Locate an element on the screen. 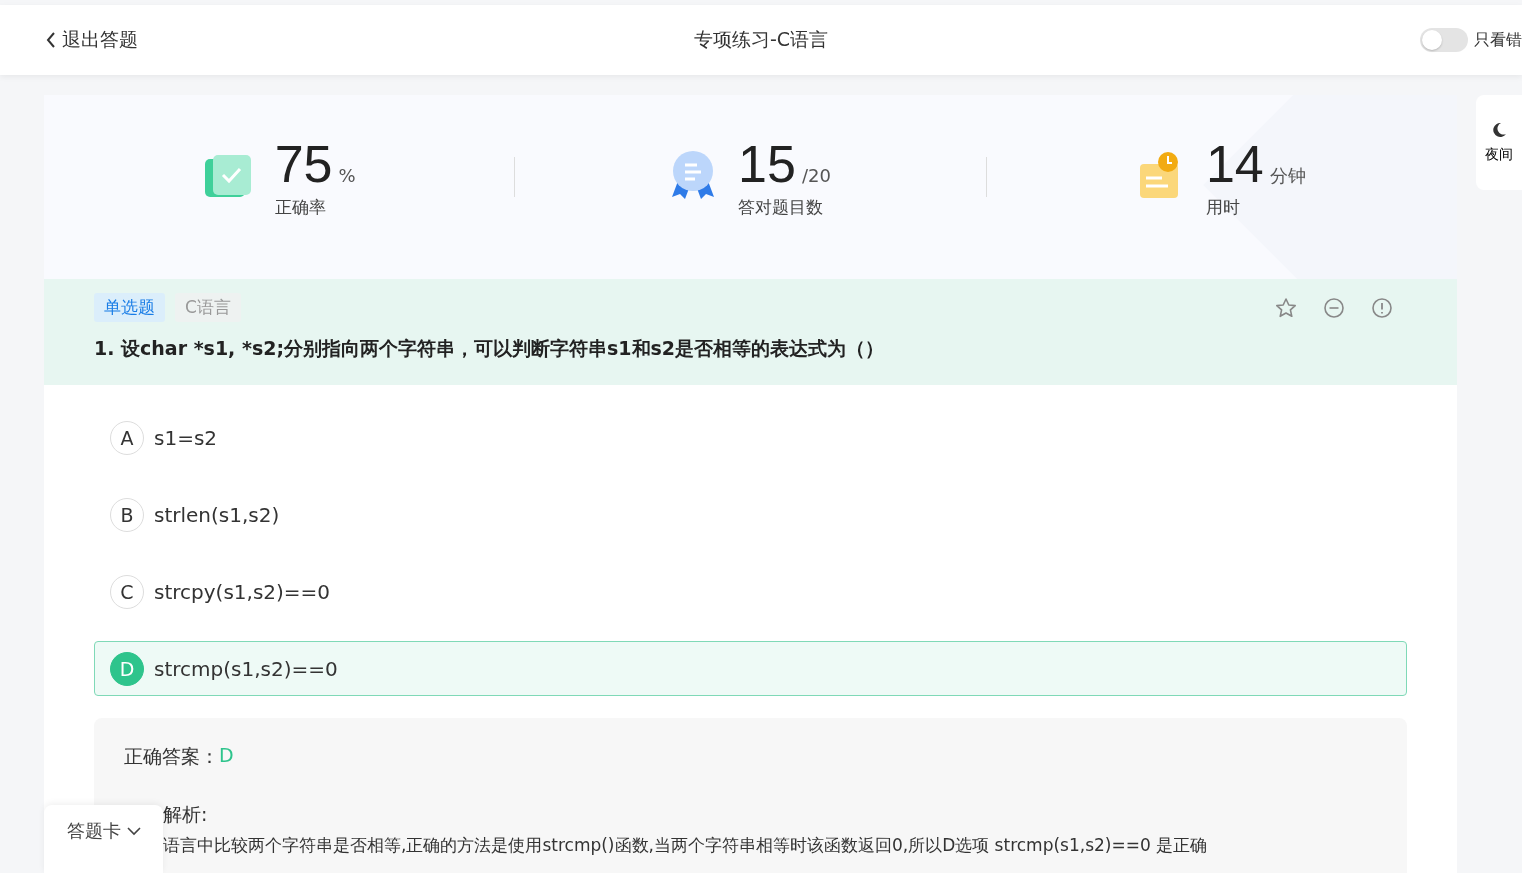 The width and height of the screenshot is (1522, 873). stat-value: 75 is located at coordinates (303, 163).